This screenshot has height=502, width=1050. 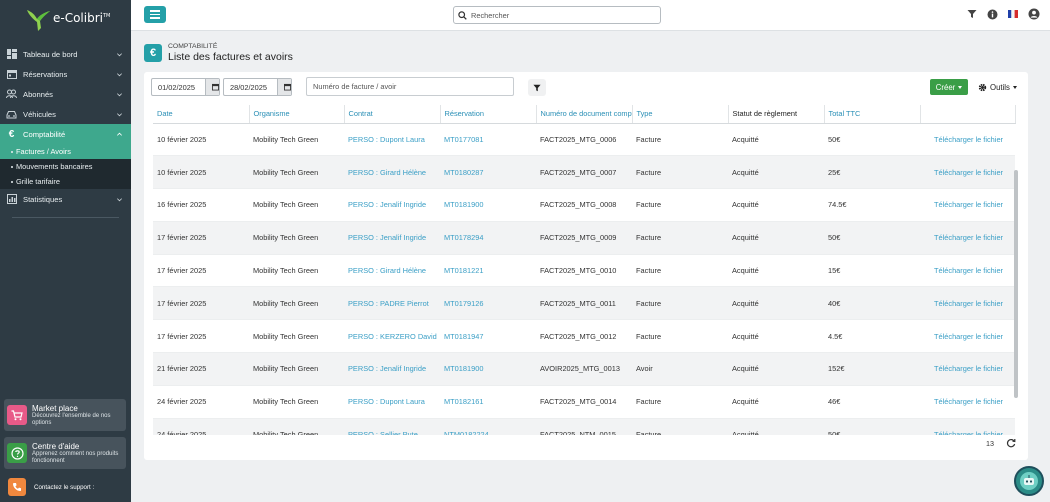 I want to click on sidebar-item-label: Véhicules, so click(x=39, y=114).